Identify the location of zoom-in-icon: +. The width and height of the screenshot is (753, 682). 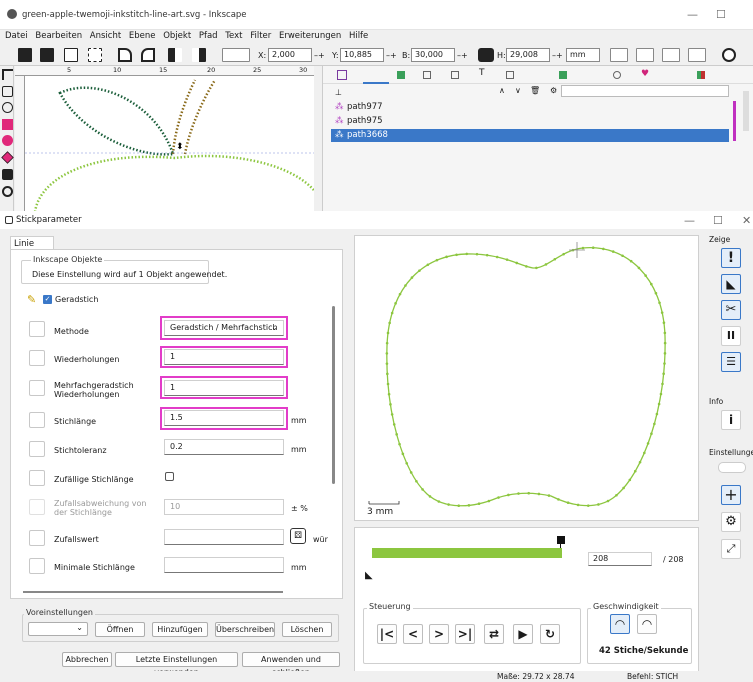
(731, 495).